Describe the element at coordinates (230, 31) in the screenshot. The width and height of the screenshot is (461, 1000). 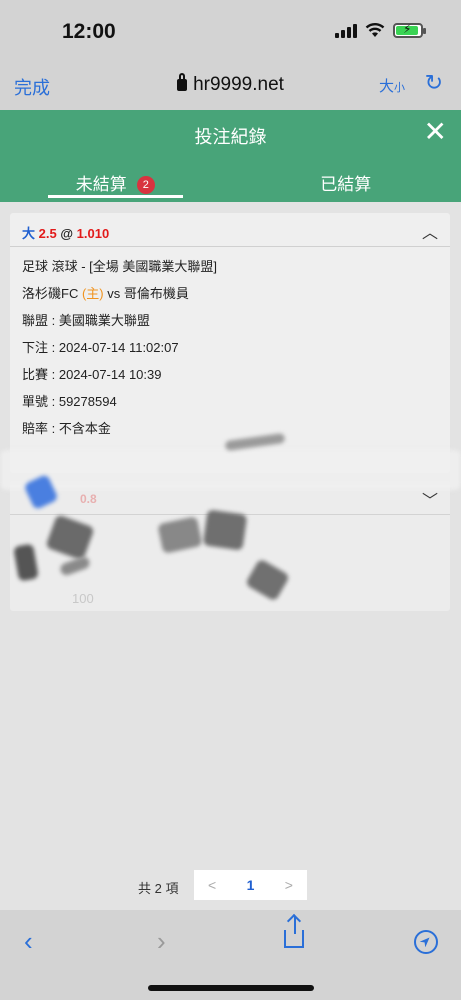
I see `status-bar: 12:00 ⚡` at that location.